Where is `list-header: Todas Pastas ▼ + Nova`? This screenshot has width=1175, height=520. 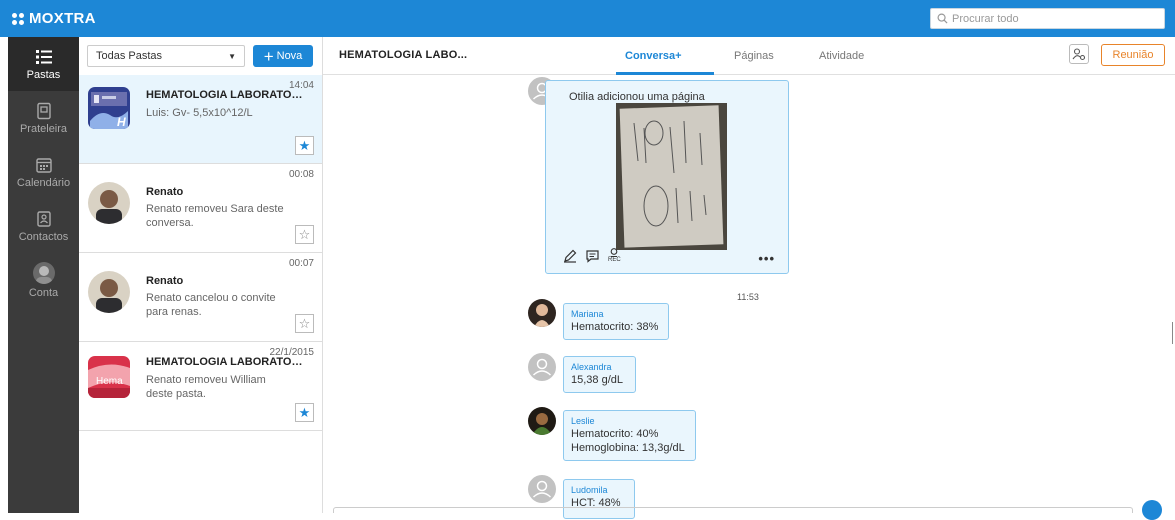 list-header: Todas Pastas ▼ + Nova is located at coordinates (200, 56).